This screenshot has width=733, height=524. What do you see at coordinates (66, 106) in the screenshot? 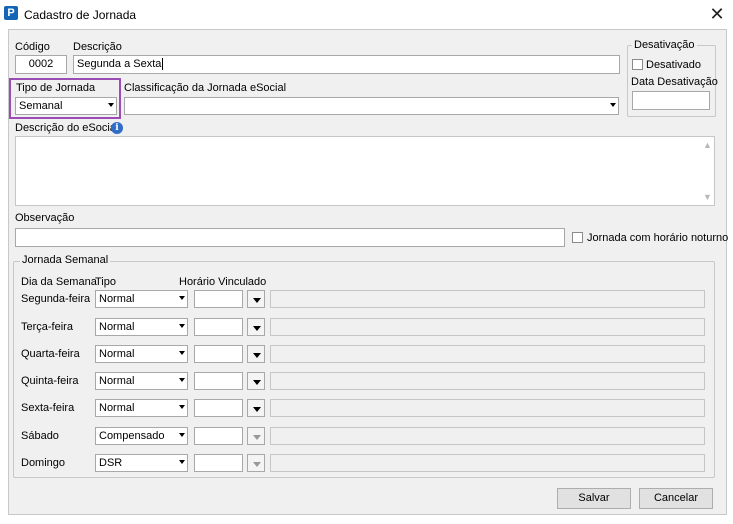
I see `tipo-jornada-select: Semanal` at bounding box center [66, 106].